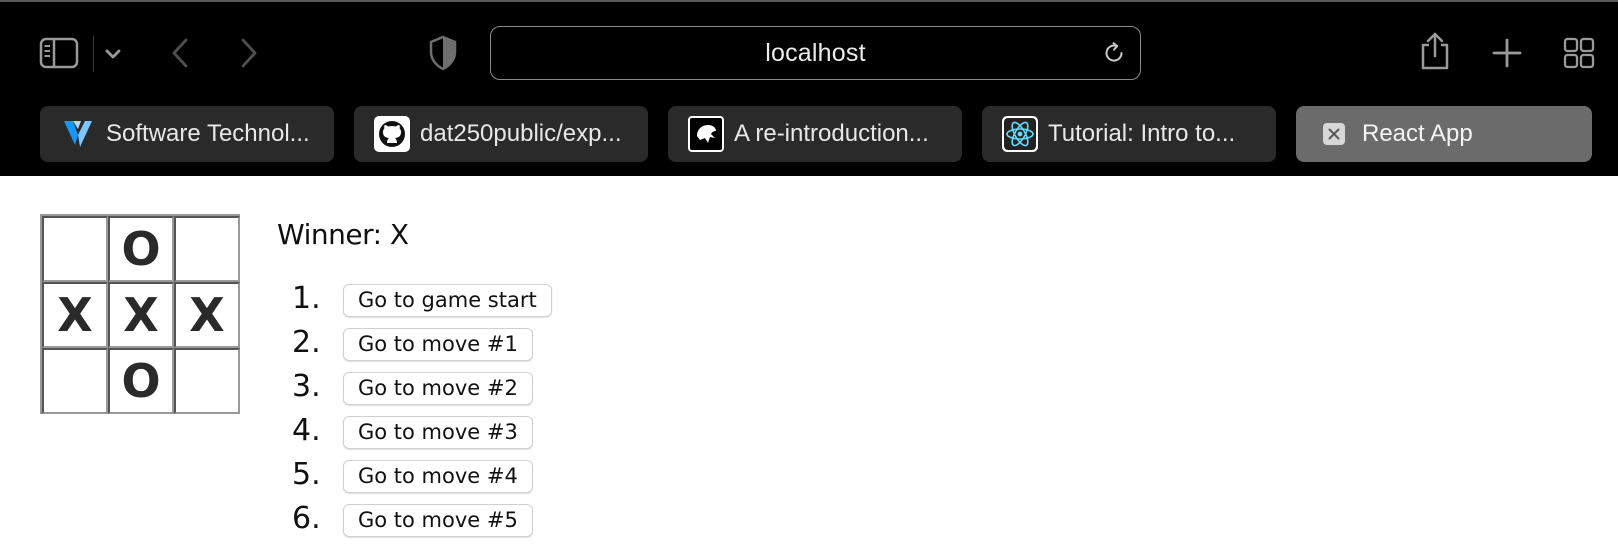 Image resolution: width=1618 pixels, height=560 pixels. Describe the element at coordinates (306, 518) in the screenshot. I see `move-number: 6.` at that location.